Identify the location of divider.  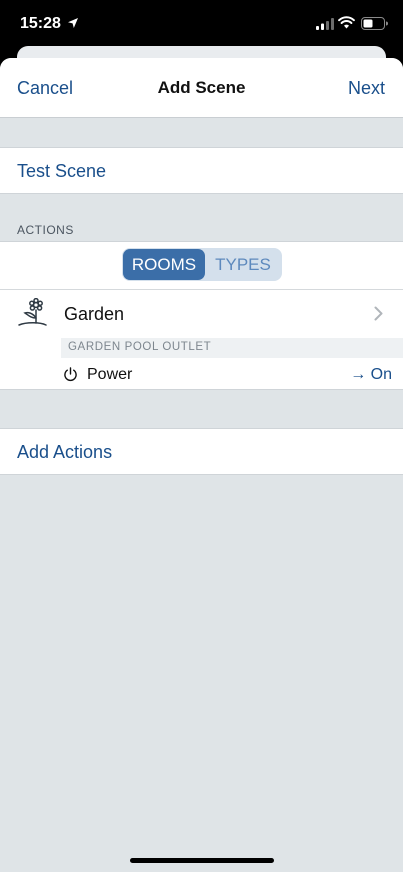
(201, 289).